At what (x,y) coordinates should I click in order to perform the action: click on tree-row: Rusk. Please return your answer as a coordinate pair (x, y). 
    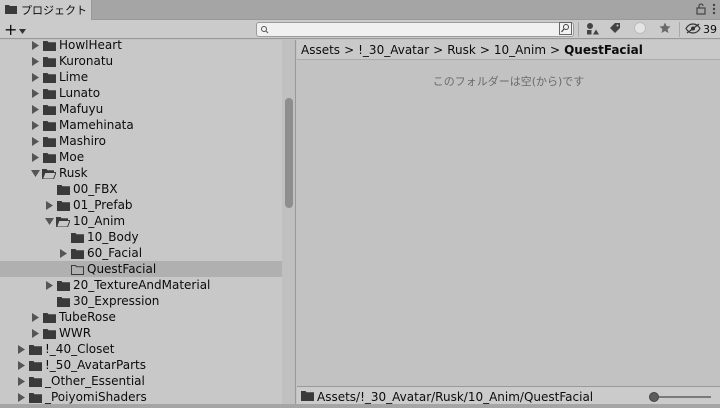
    Looking at the image, I should click on (141, 173).